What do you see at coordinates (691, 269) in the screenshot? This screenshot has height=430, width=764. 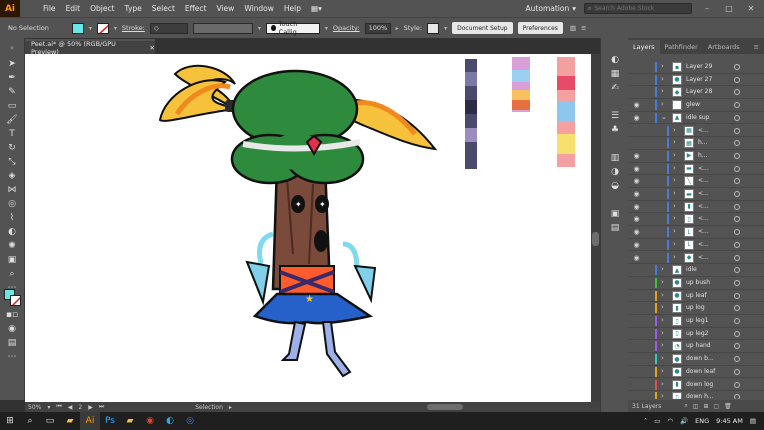 I see `layer-name: idle` at bounding box center [691, 269].